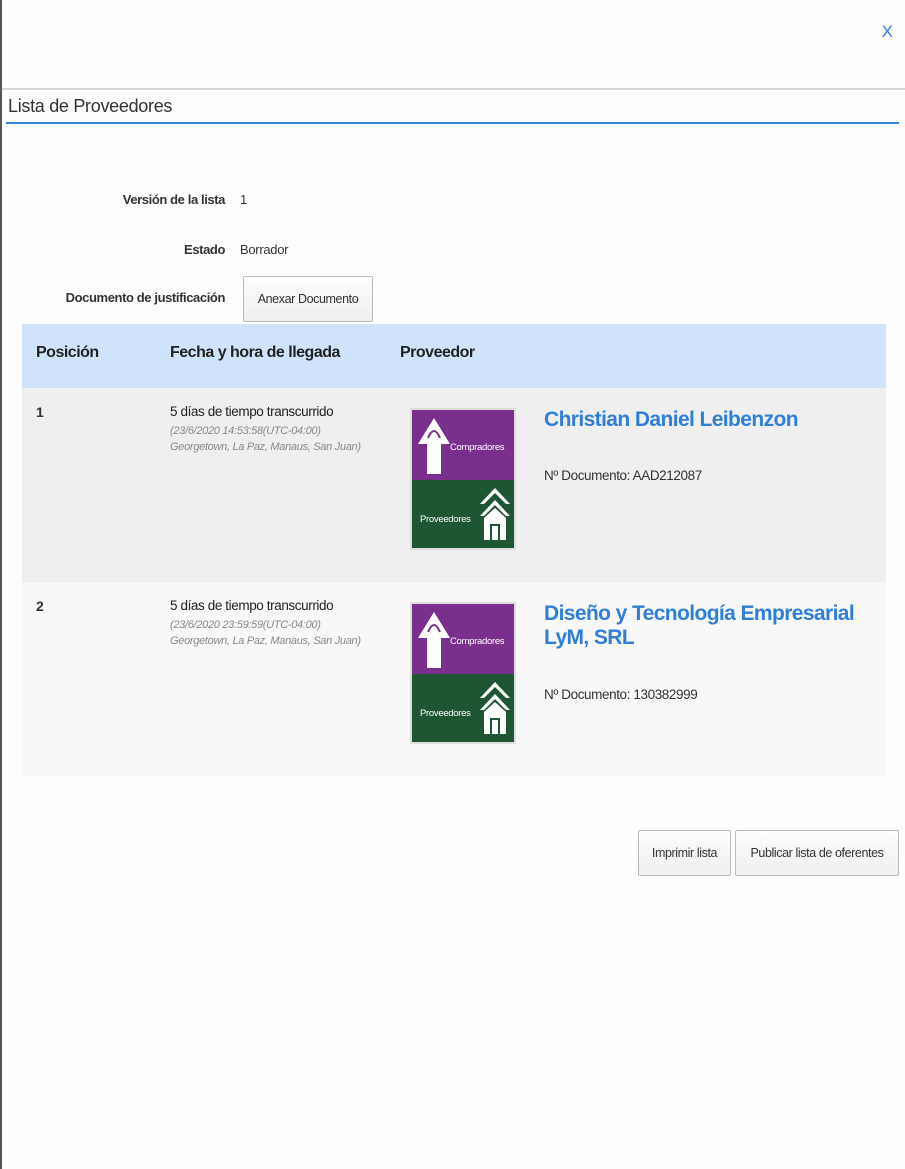 The height and width of the screenshot is (1169, 905). Describe the element at coordinates (437, 352) in the screenshot. I see `column-header-supplier: Proveedor` at that location.